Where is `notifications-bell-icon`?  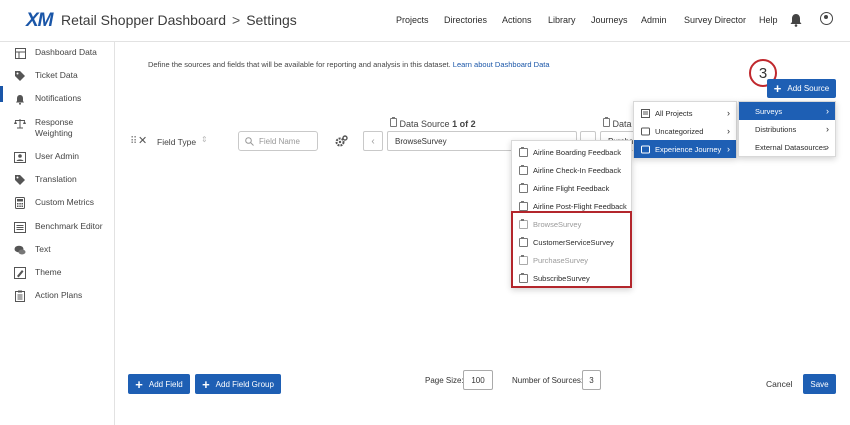 notifications-bell-icon is located at coordinates (796, 20).